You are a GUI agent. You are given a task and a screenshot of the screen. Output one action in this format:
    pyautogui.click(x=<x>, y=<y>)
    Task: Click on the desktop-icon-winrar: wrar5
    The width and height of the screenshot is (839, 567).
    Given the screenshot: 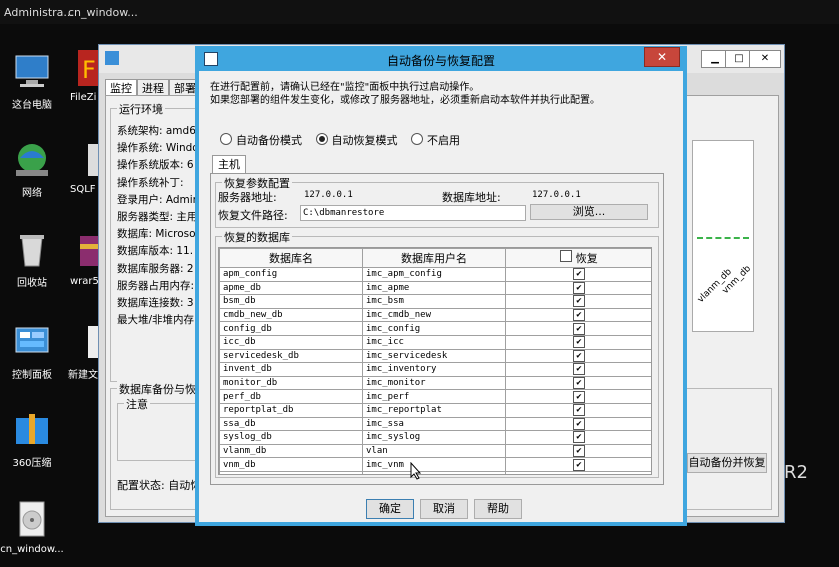 What is the action you would take?
    pyautogui.click(x=82, y=259)
    